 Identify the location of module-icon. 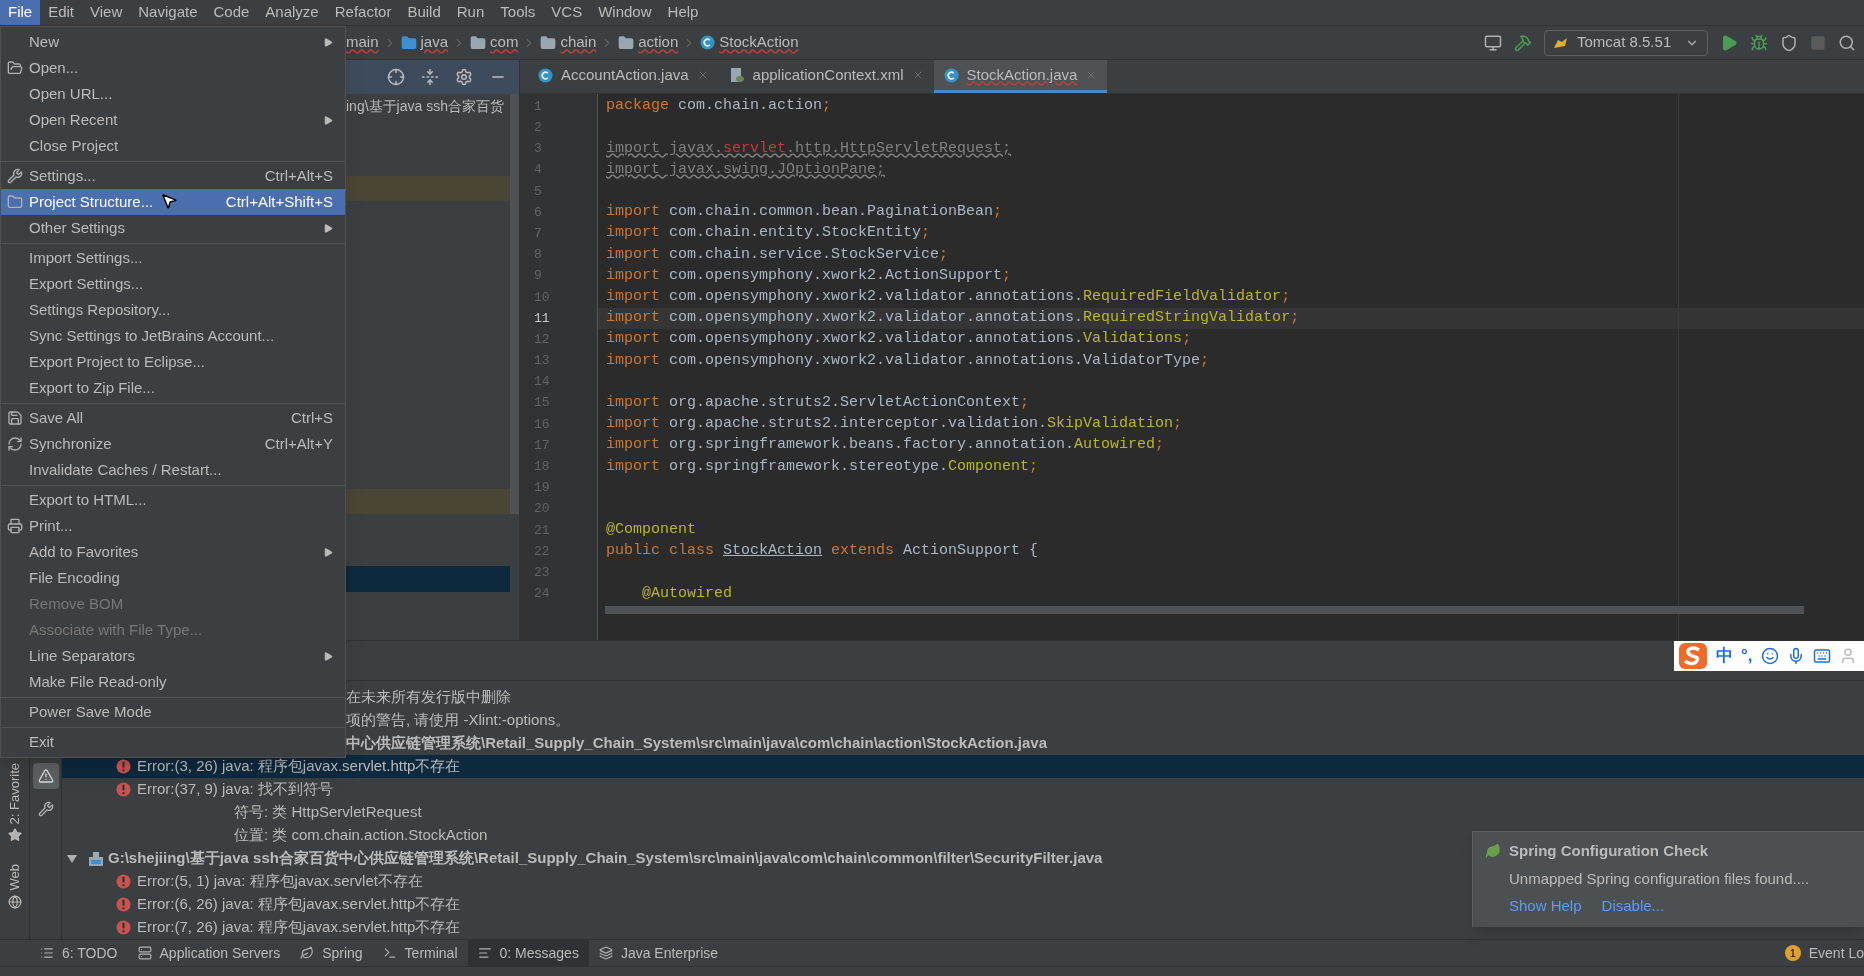
(96, 858).